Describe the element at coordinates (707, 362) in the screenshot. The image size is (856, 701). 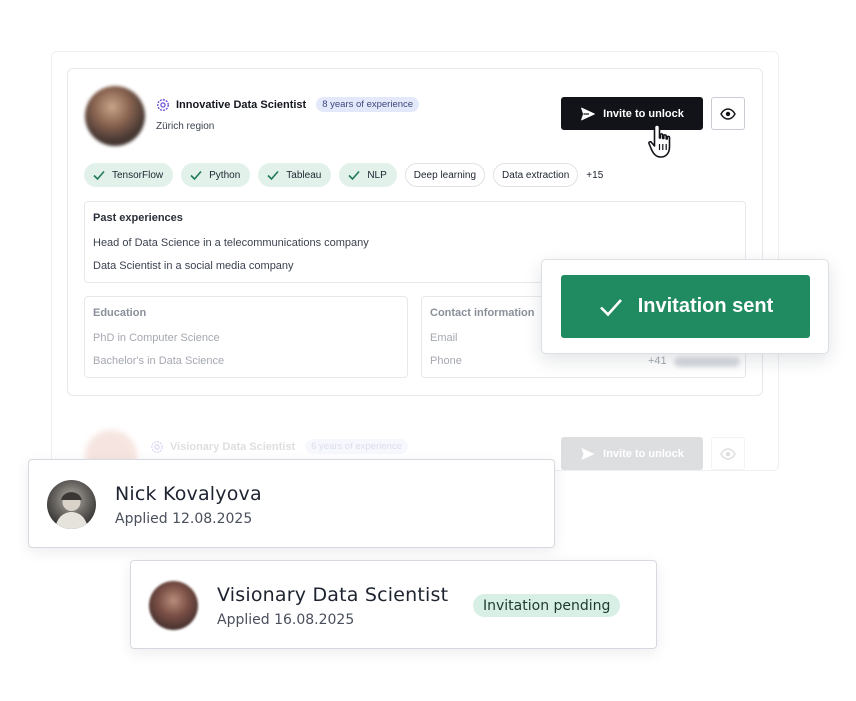
I see `phone-number-blurred` at that location.